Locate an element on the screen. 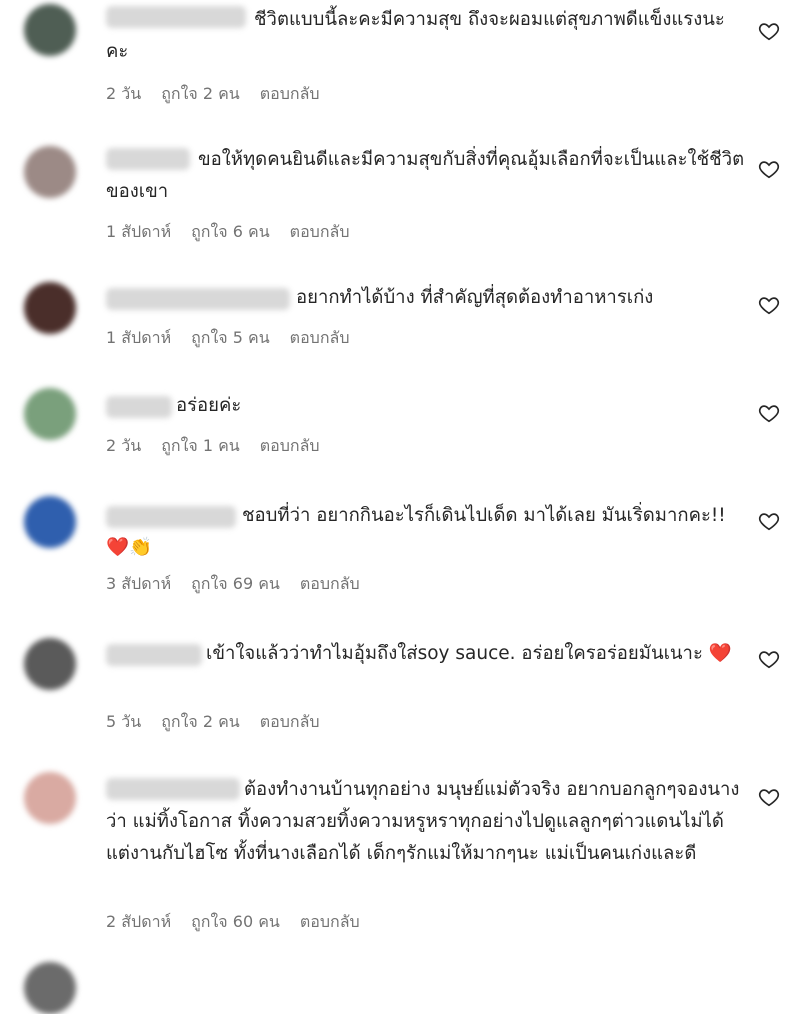 This screenshot has width=800, height=1014. like-count: ถูกใจ 69 คน is located at coordinates (235, 584).